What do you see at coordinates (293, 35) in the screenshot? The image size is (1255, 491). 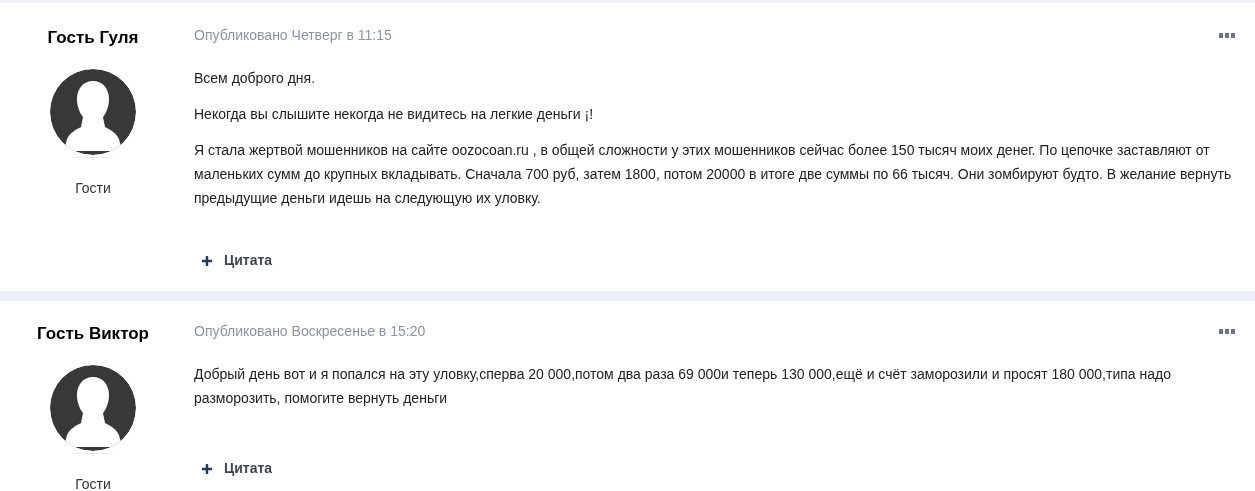 I see `post-date: Опубликовано Четверг в 11:15` at bounding box center [293, 35].